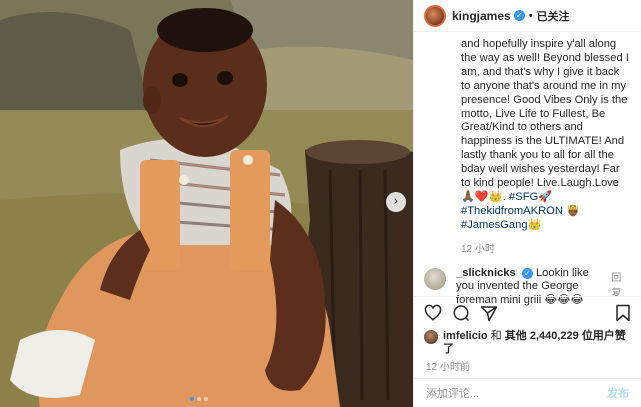 This screenshot has height=407, width=641. What do you see at coordinates (523, 197) in the screenshot?
I see `hashtag-link: #SFG` at bounding box center [523, 197].